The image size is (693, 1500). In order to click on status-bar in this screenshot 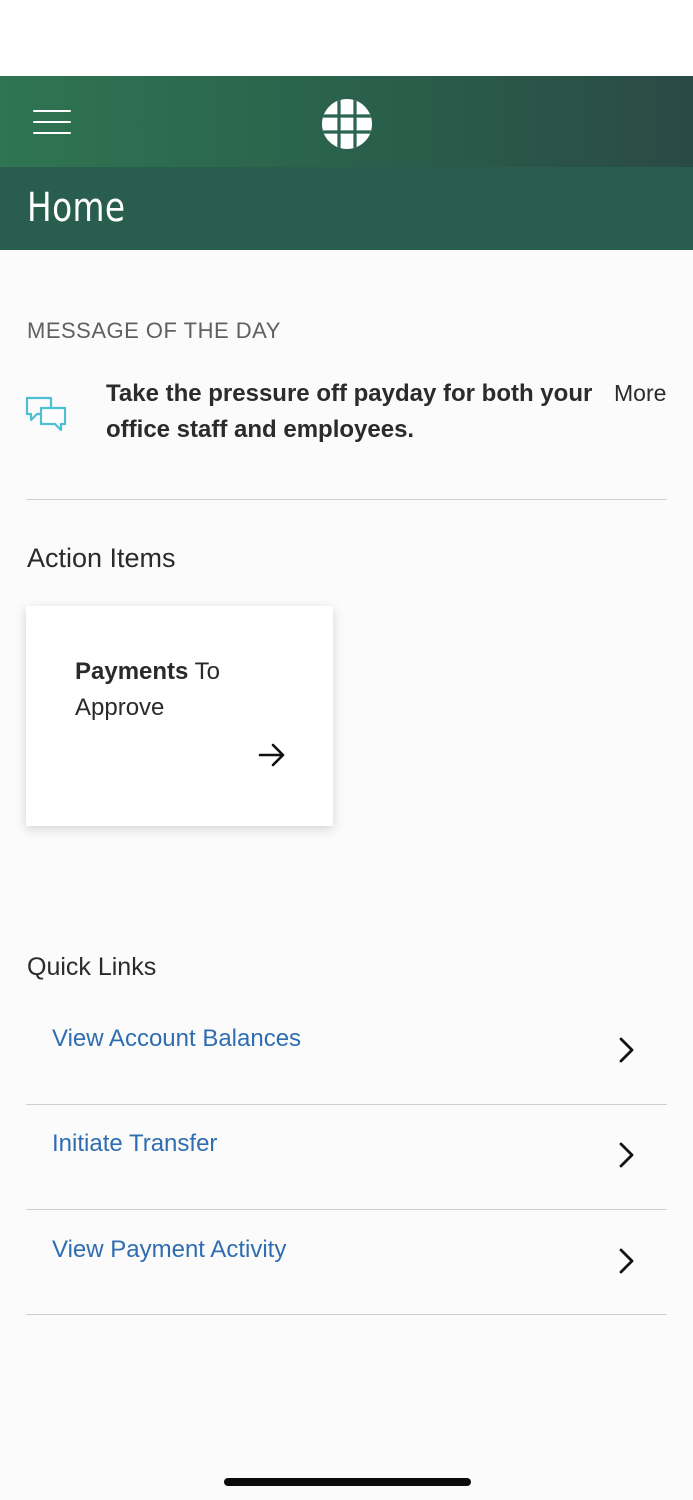, I will do `click(346, 38)`.